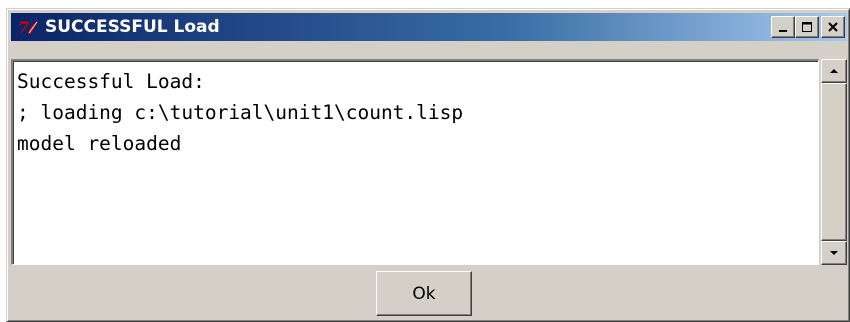 This screenshot has height=322, width=850. I want to click on scroll-down-button, so click(834, 253).